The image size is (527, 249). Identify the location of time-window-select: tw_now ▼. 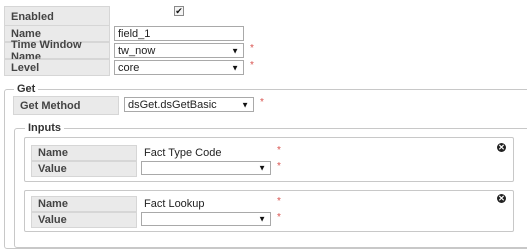
(179, 50).